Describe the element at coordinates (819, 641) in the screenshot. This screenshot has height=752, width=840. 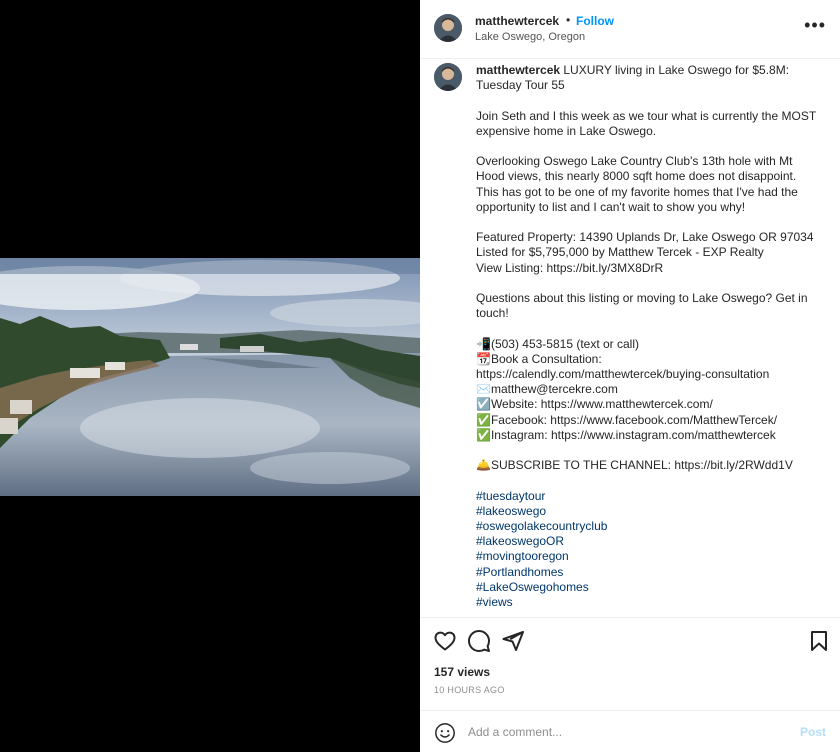
I see `bookmark-icon` at that location.